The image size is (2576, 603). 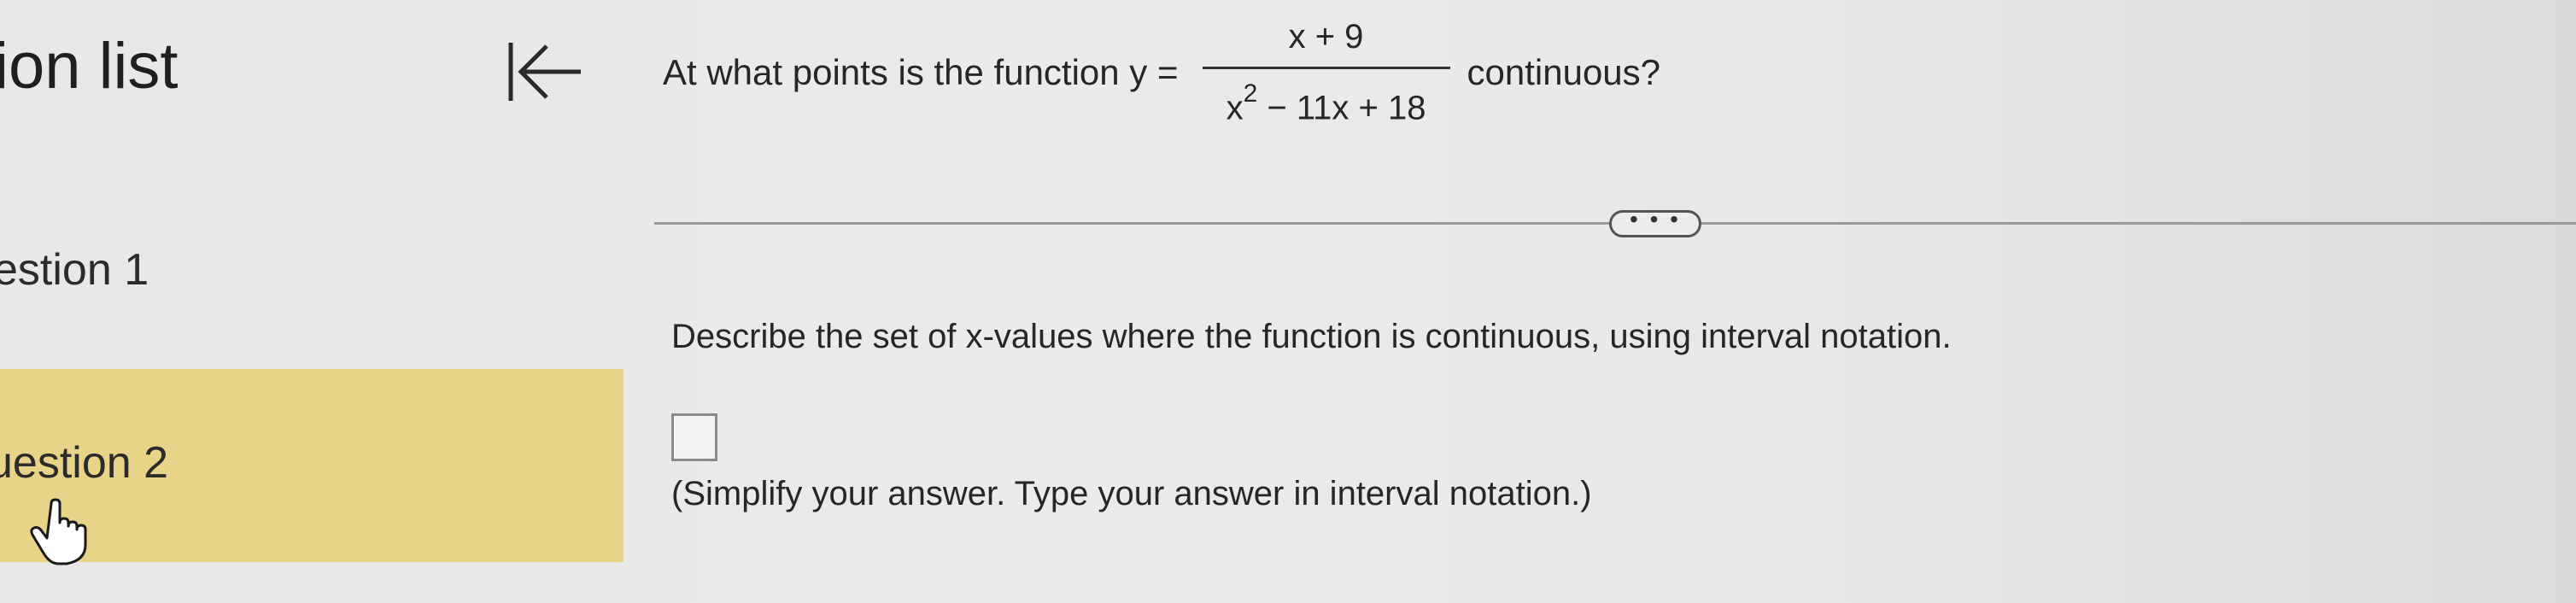 What do you see at coordinates (84, 463) in the screenshot?
I see `sidebar-item-label: uestion 2` at bounding box center [84, 463].